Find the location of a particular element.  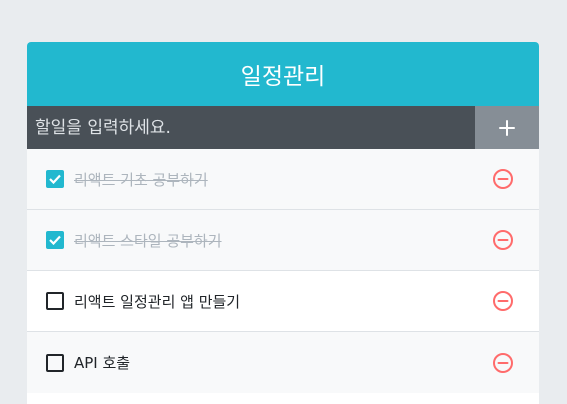

todo-item: 리액트 스타일 공부하기 is located at coordinates (283, 240).